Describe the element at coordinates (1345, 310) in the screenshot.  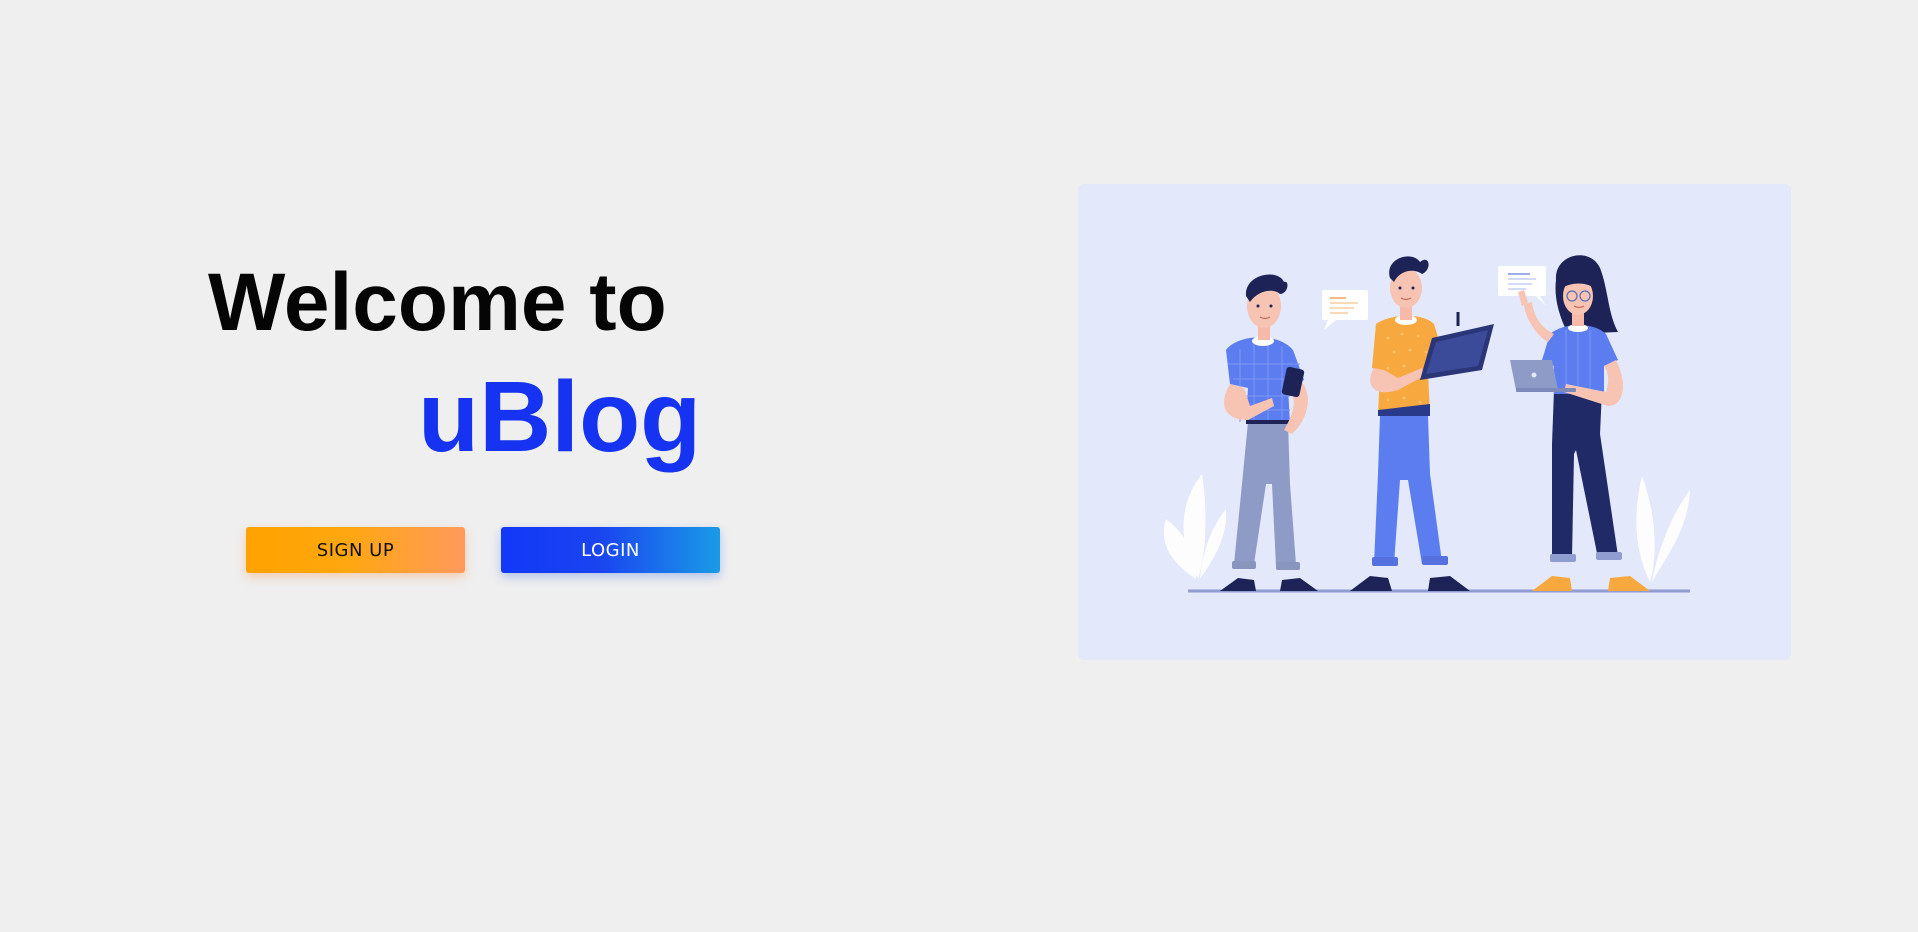
I see `speech-bubble-left` at that location.